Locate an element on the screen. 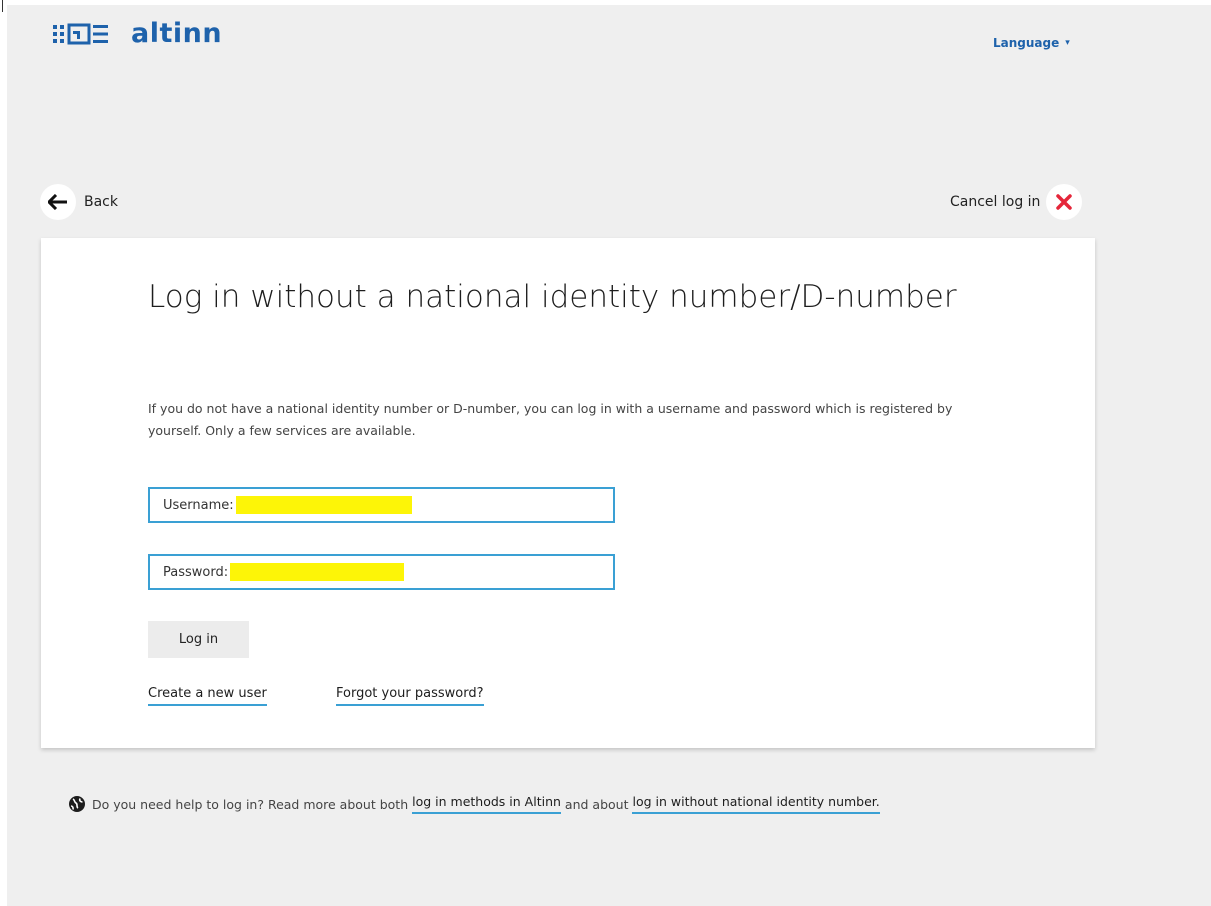  back-button: Back is located at coordinates (79, 202).